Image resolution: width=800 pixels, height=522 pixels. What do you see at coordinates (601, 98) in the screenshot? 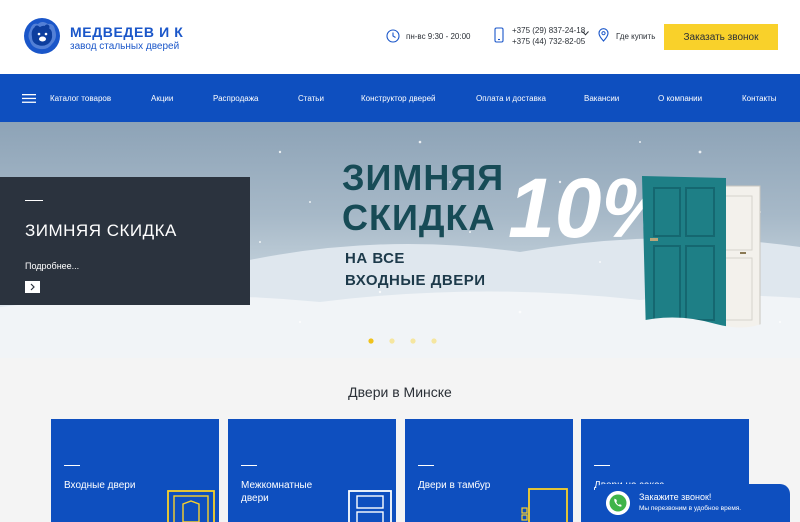
I see `nav-item-vacancies: Вакансии` at bounding box center [601, 98].